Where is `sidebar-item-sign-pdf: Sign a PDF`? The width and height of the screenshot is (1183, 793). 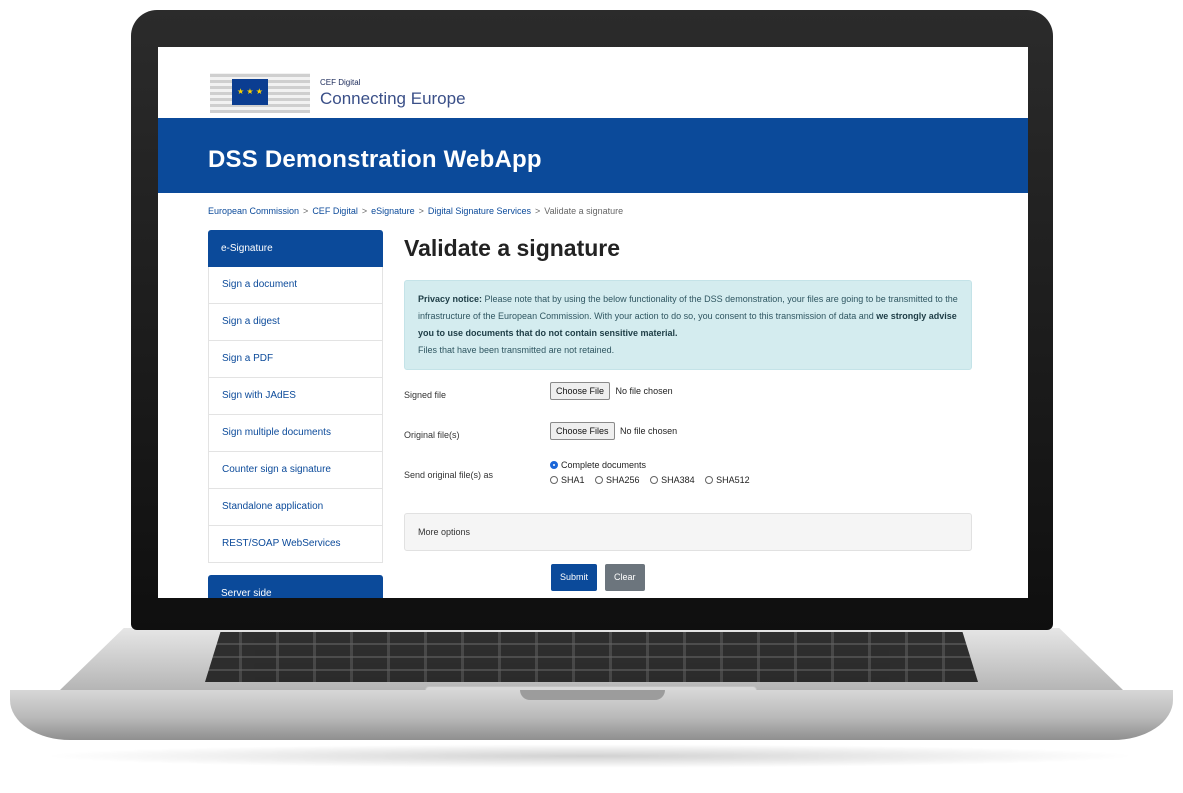 sidebar-item-sign-pdf: Sign a PDF is located at coordinates (295, 359).